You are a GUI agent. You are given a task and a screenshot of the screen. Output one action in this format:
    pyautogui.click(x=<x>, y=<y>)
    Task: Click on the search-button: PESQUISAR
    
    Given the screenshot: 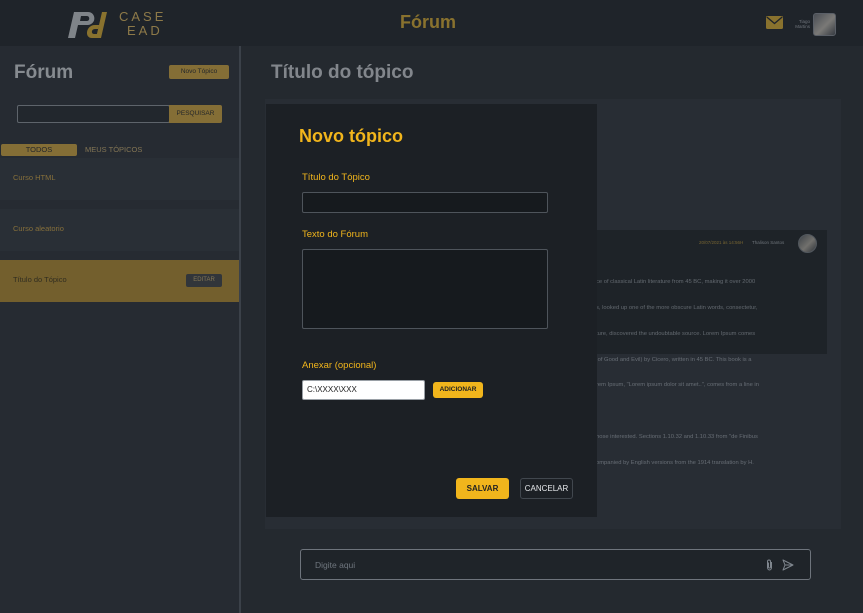 What is the action you would take?
    pyautogui.click(x=195, y=114)
    